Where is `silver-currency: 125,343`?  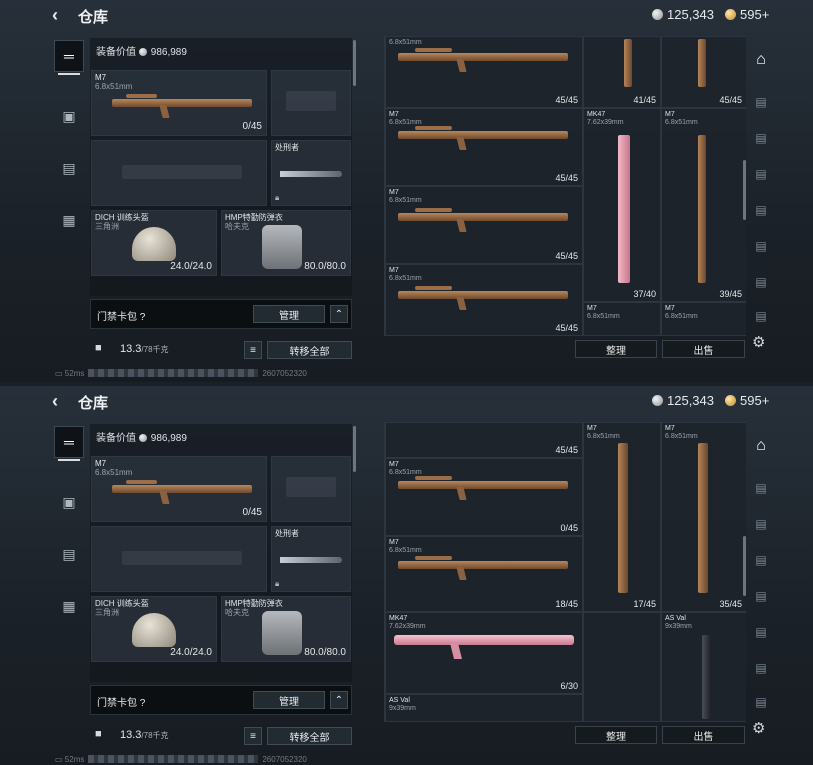
silver-currency: 125,343 is located at coordinates (683, 400).